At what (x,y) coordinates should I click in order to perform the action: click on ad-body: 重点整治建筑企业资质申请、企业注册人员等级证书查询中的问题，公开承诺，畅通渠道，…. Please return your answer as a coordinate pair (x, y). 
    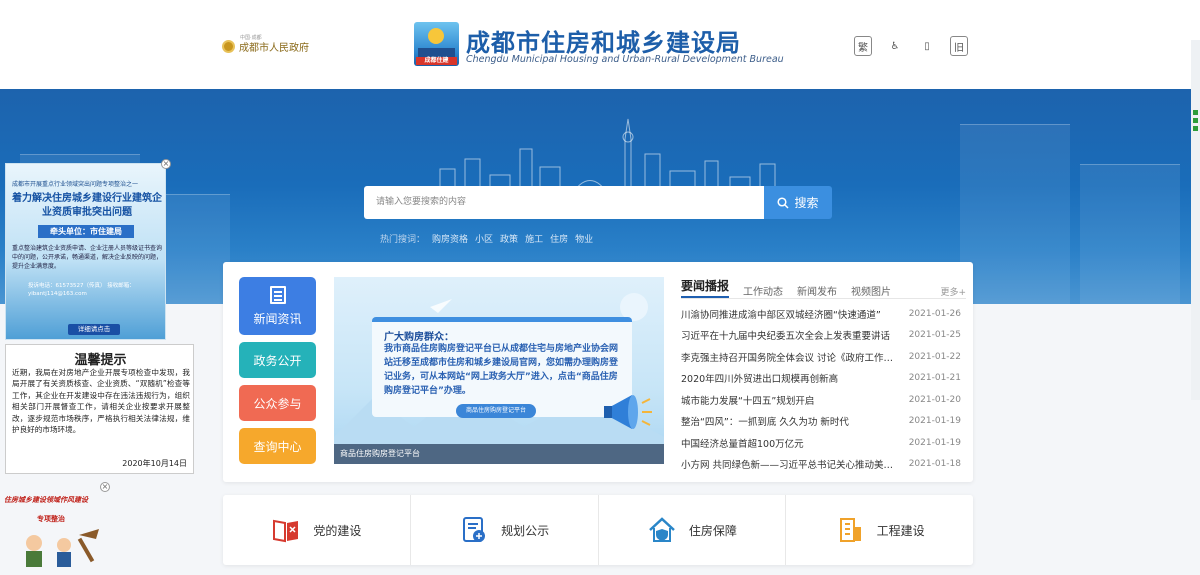
    Looking at the image, I should click on (87, 257).